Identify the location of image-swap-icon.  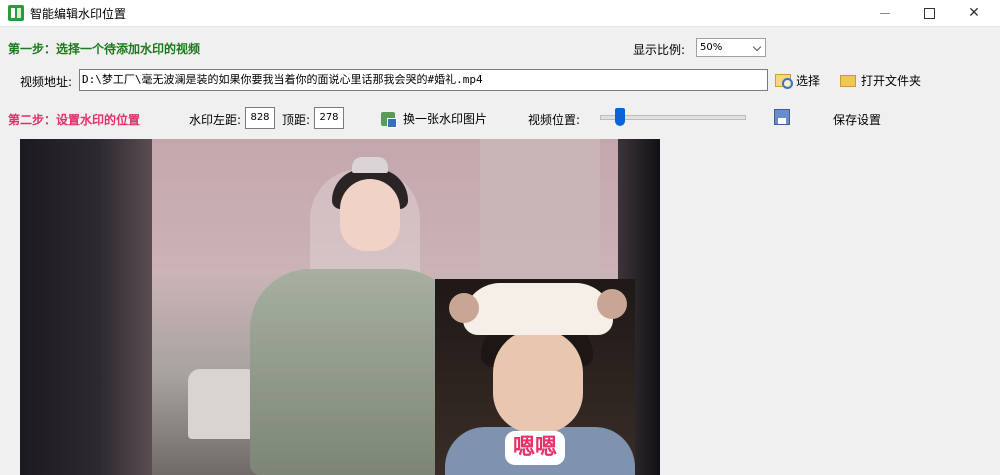
(389, 120).